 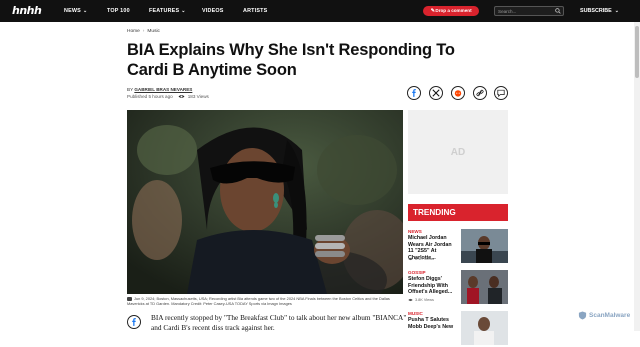 I want to click on trending-header: TRENDING, so click(x=458, y=212).